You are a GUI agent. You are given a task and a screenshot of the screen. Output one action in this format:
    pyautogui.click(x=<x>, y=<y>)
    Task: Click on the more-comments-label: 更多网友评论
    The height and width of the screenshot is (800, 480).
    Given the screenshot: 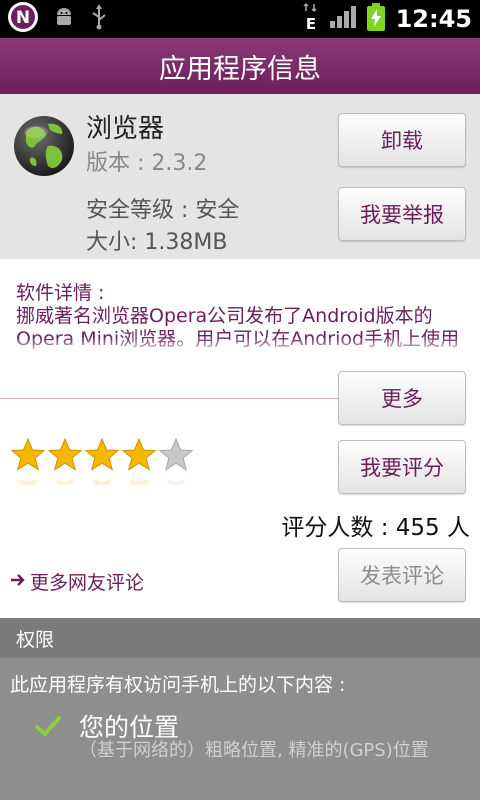 What is the action you would take?
    pyautogui.click(x=87, y=583)
    